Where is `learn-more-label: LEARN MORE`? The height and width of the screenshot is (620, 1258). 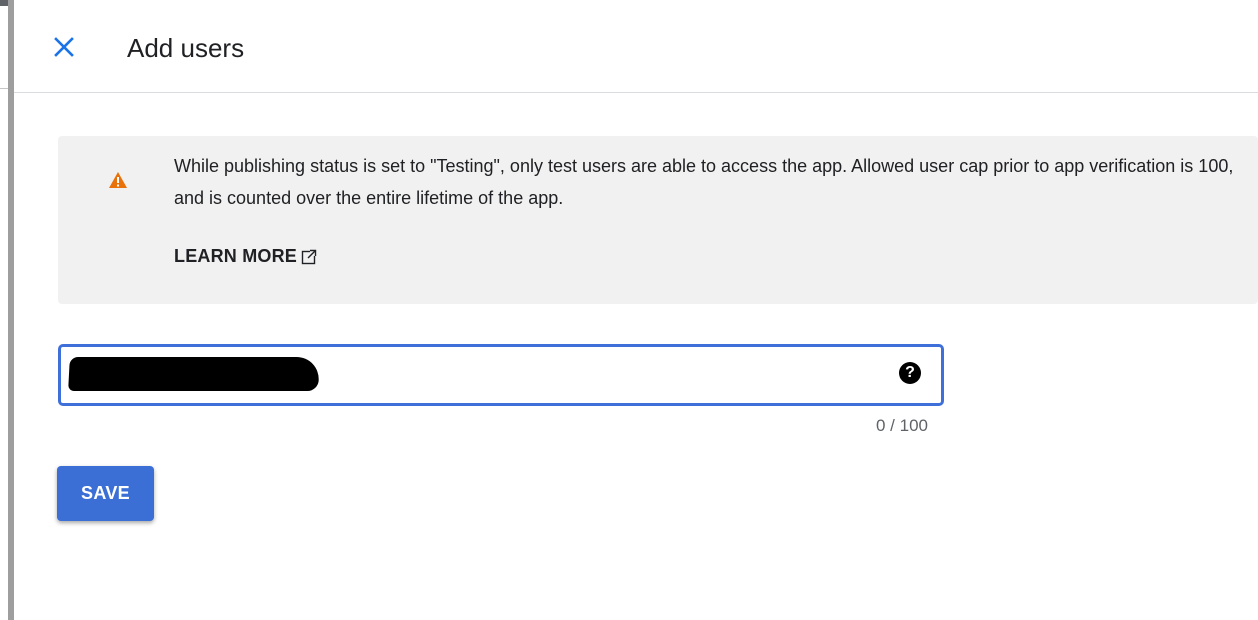 learn-more-label: LEARN MORE is located at coordinates (235, 256).